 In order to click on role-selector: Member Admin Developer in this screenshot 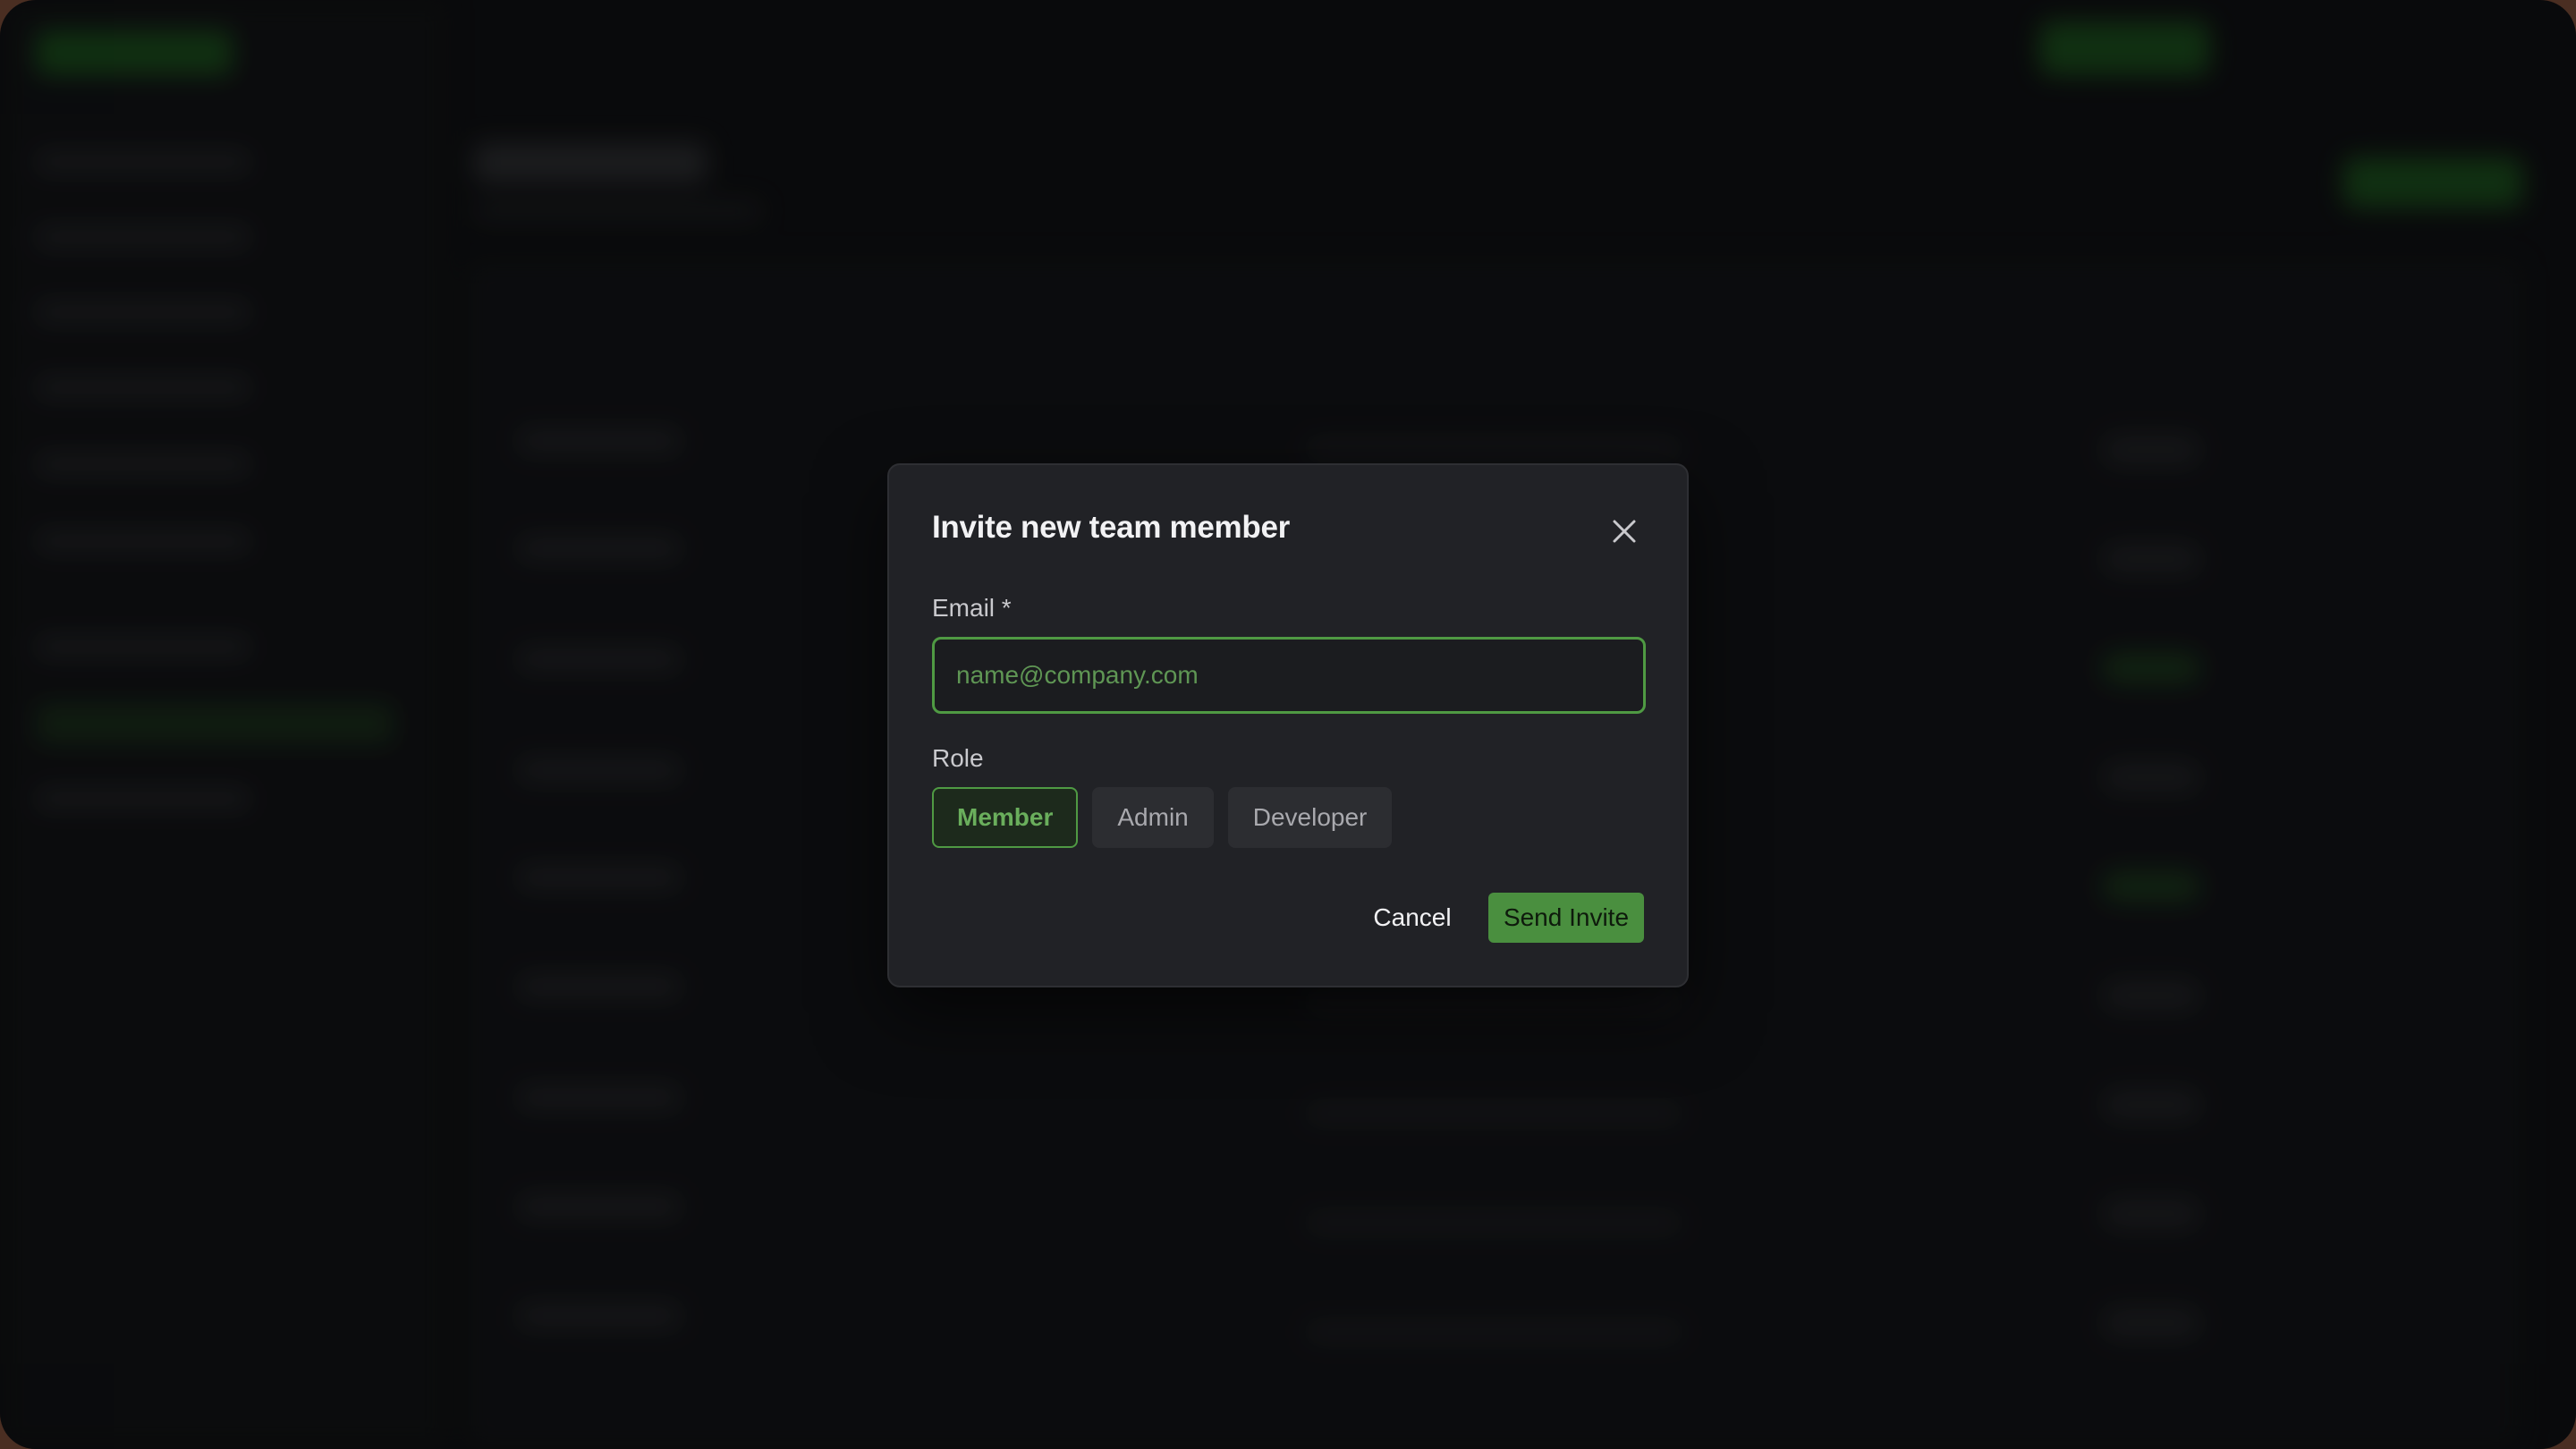, I will do `click(1162, 817)`.